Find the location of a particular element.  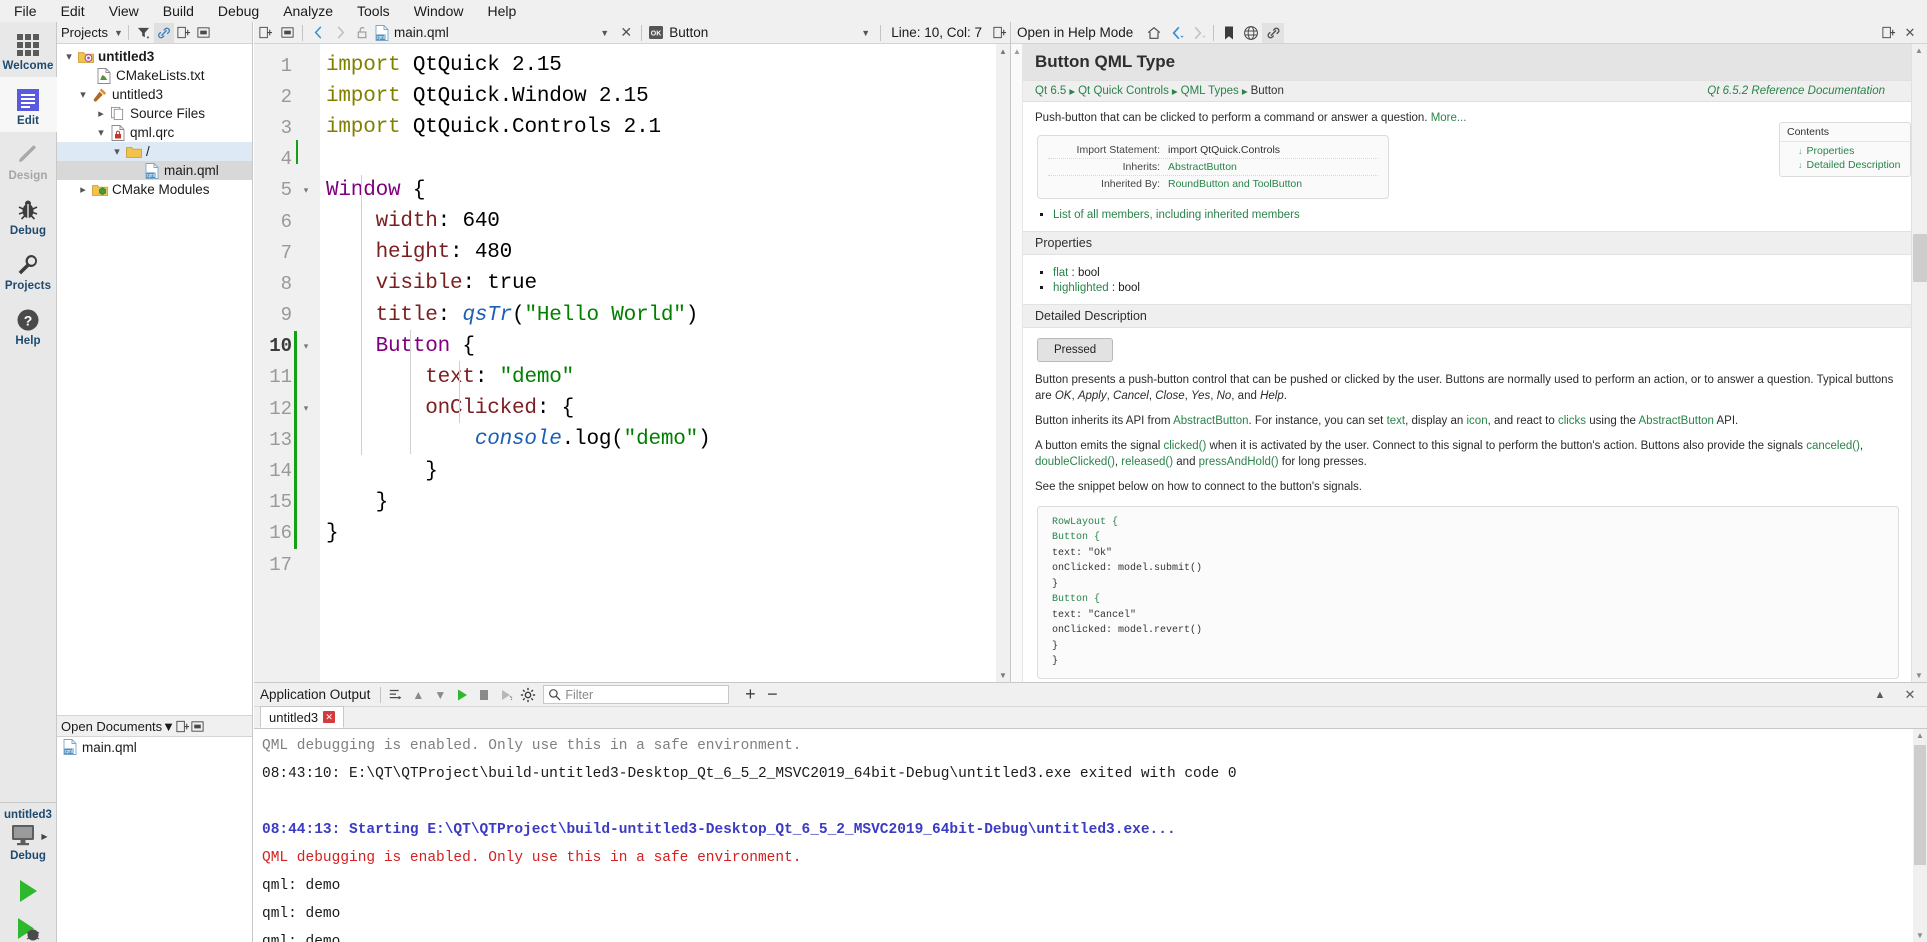

forward-arrow-icon is located at coordinates (340, 33).